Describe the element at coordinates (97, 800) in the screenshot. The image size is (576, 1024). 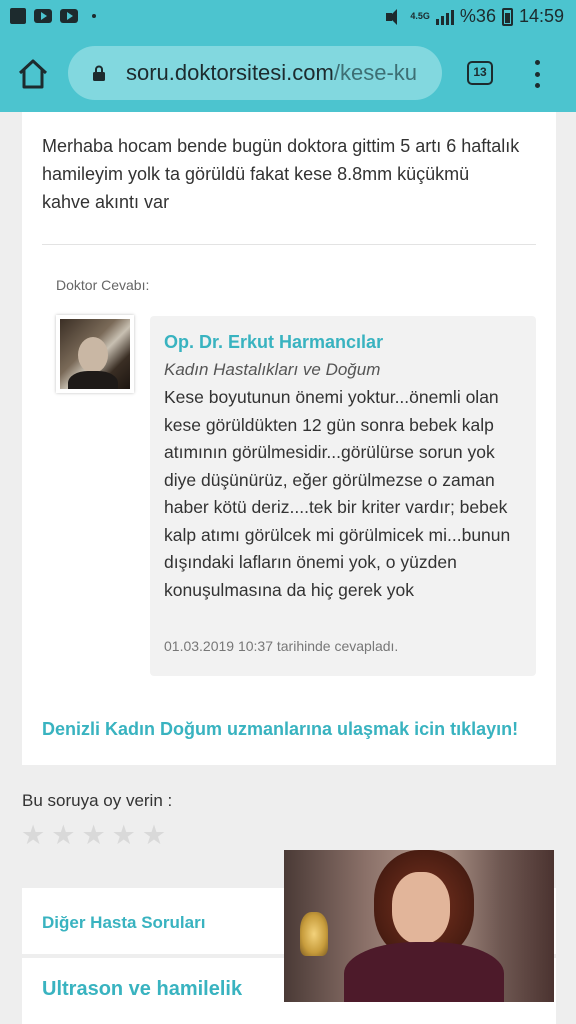
I see `rating-label: Bu soruya oy verin :` at that location.